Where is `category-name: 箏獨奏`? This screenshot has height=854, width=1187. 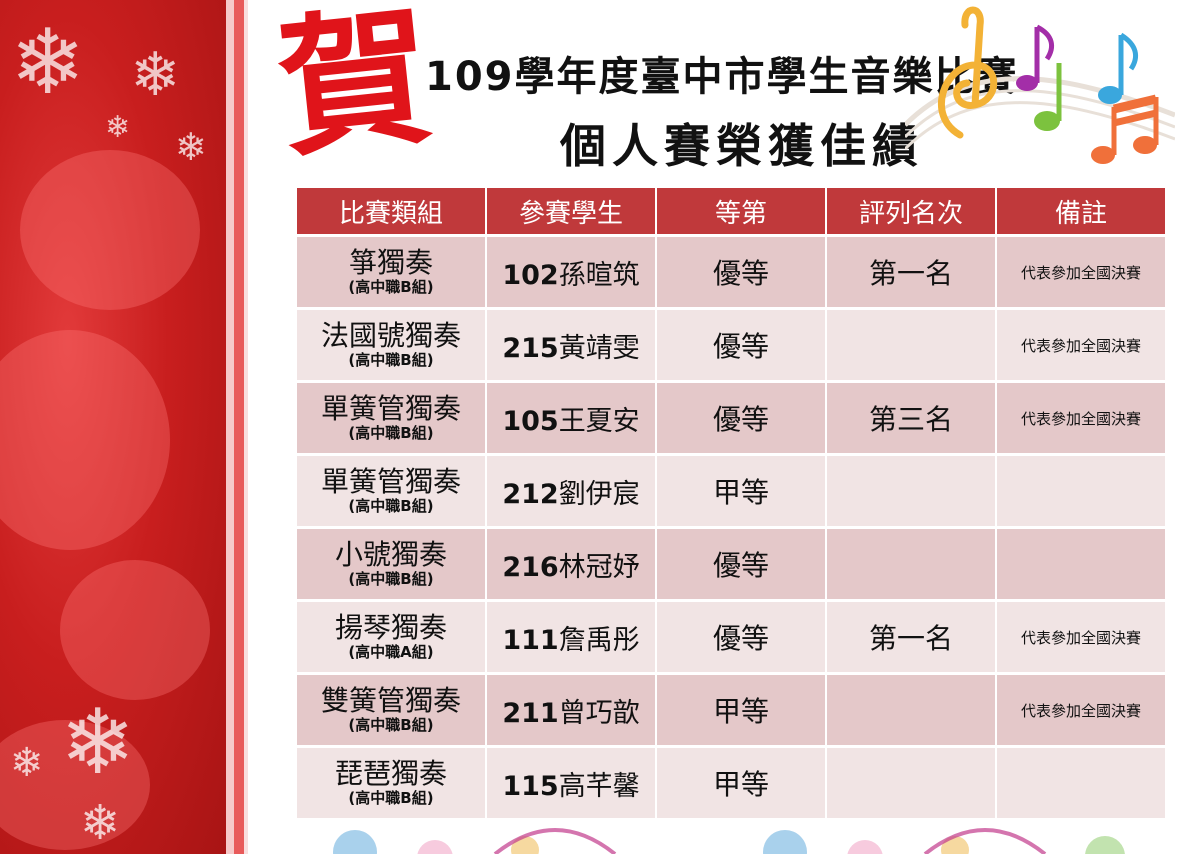
category-name: 箏獨奏 is located at coordinates (390, 262).